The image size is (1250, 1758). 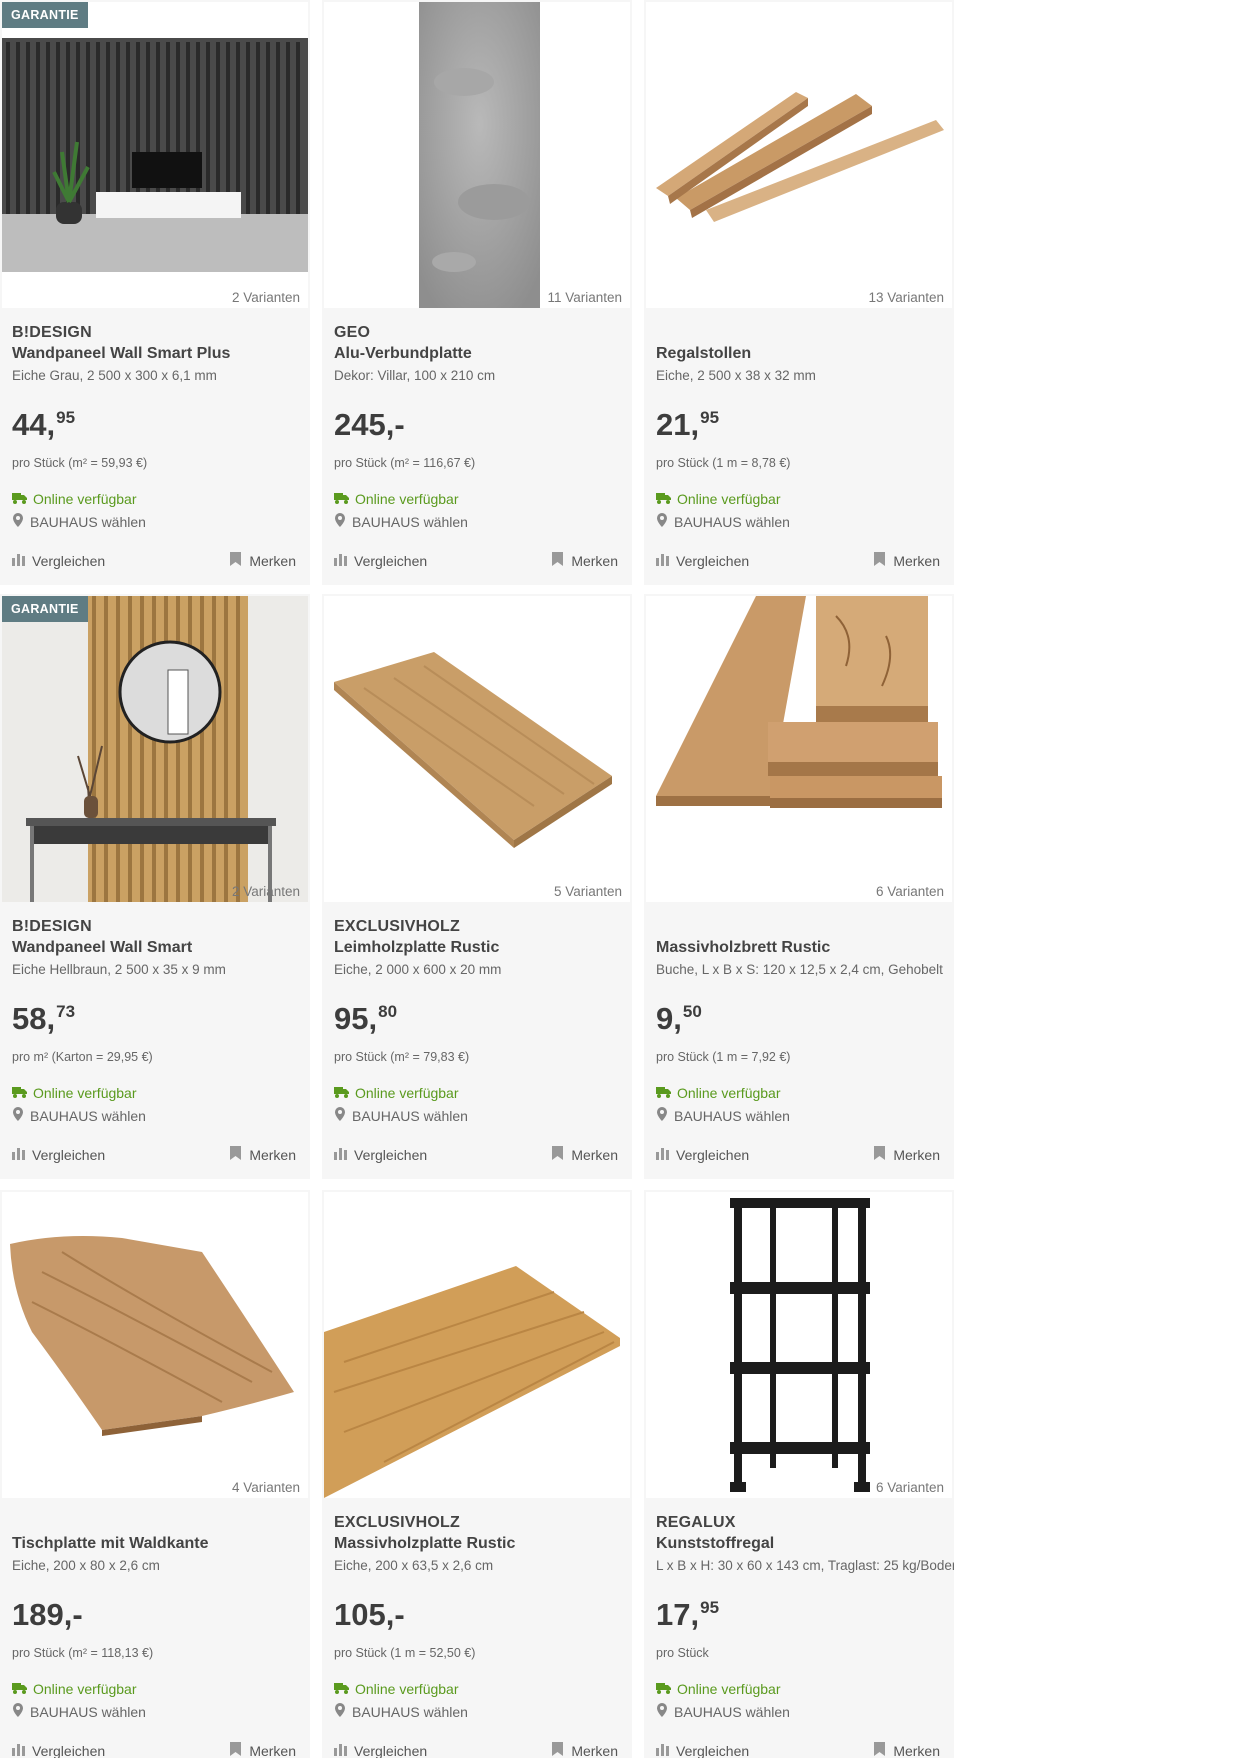 I want to click on product-title: Massivholzplatte Rustic, so click(x=477, y=1543).